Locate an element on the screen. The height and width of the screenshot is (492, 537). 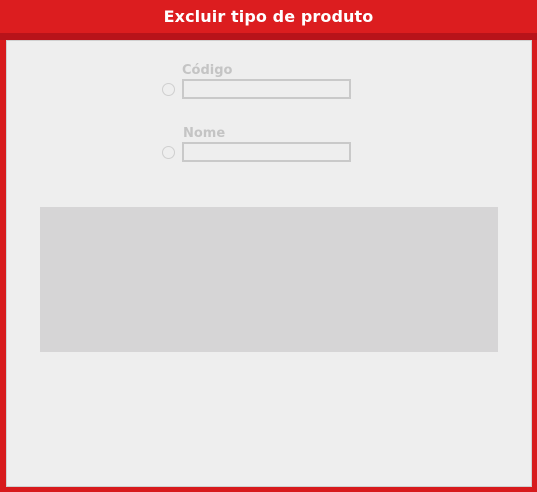
title-bar: Excluir tipo de produto is located at coordinates (268, 16).